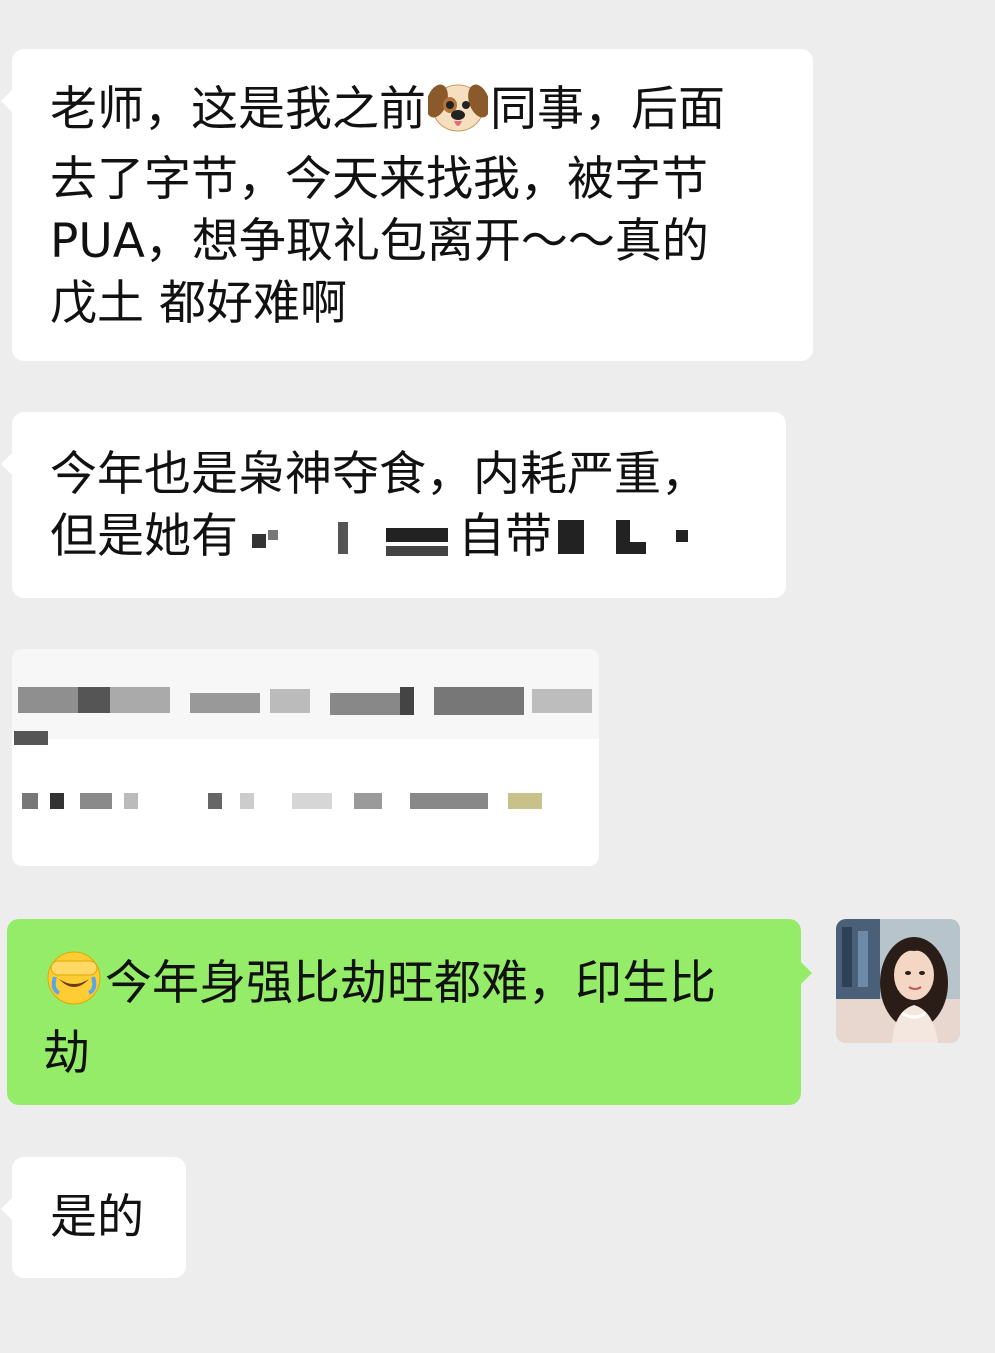 The image size is (995, 1353). Describe the element at coordinates (898, 981) in the screenshot. I see `avatar` at that location.